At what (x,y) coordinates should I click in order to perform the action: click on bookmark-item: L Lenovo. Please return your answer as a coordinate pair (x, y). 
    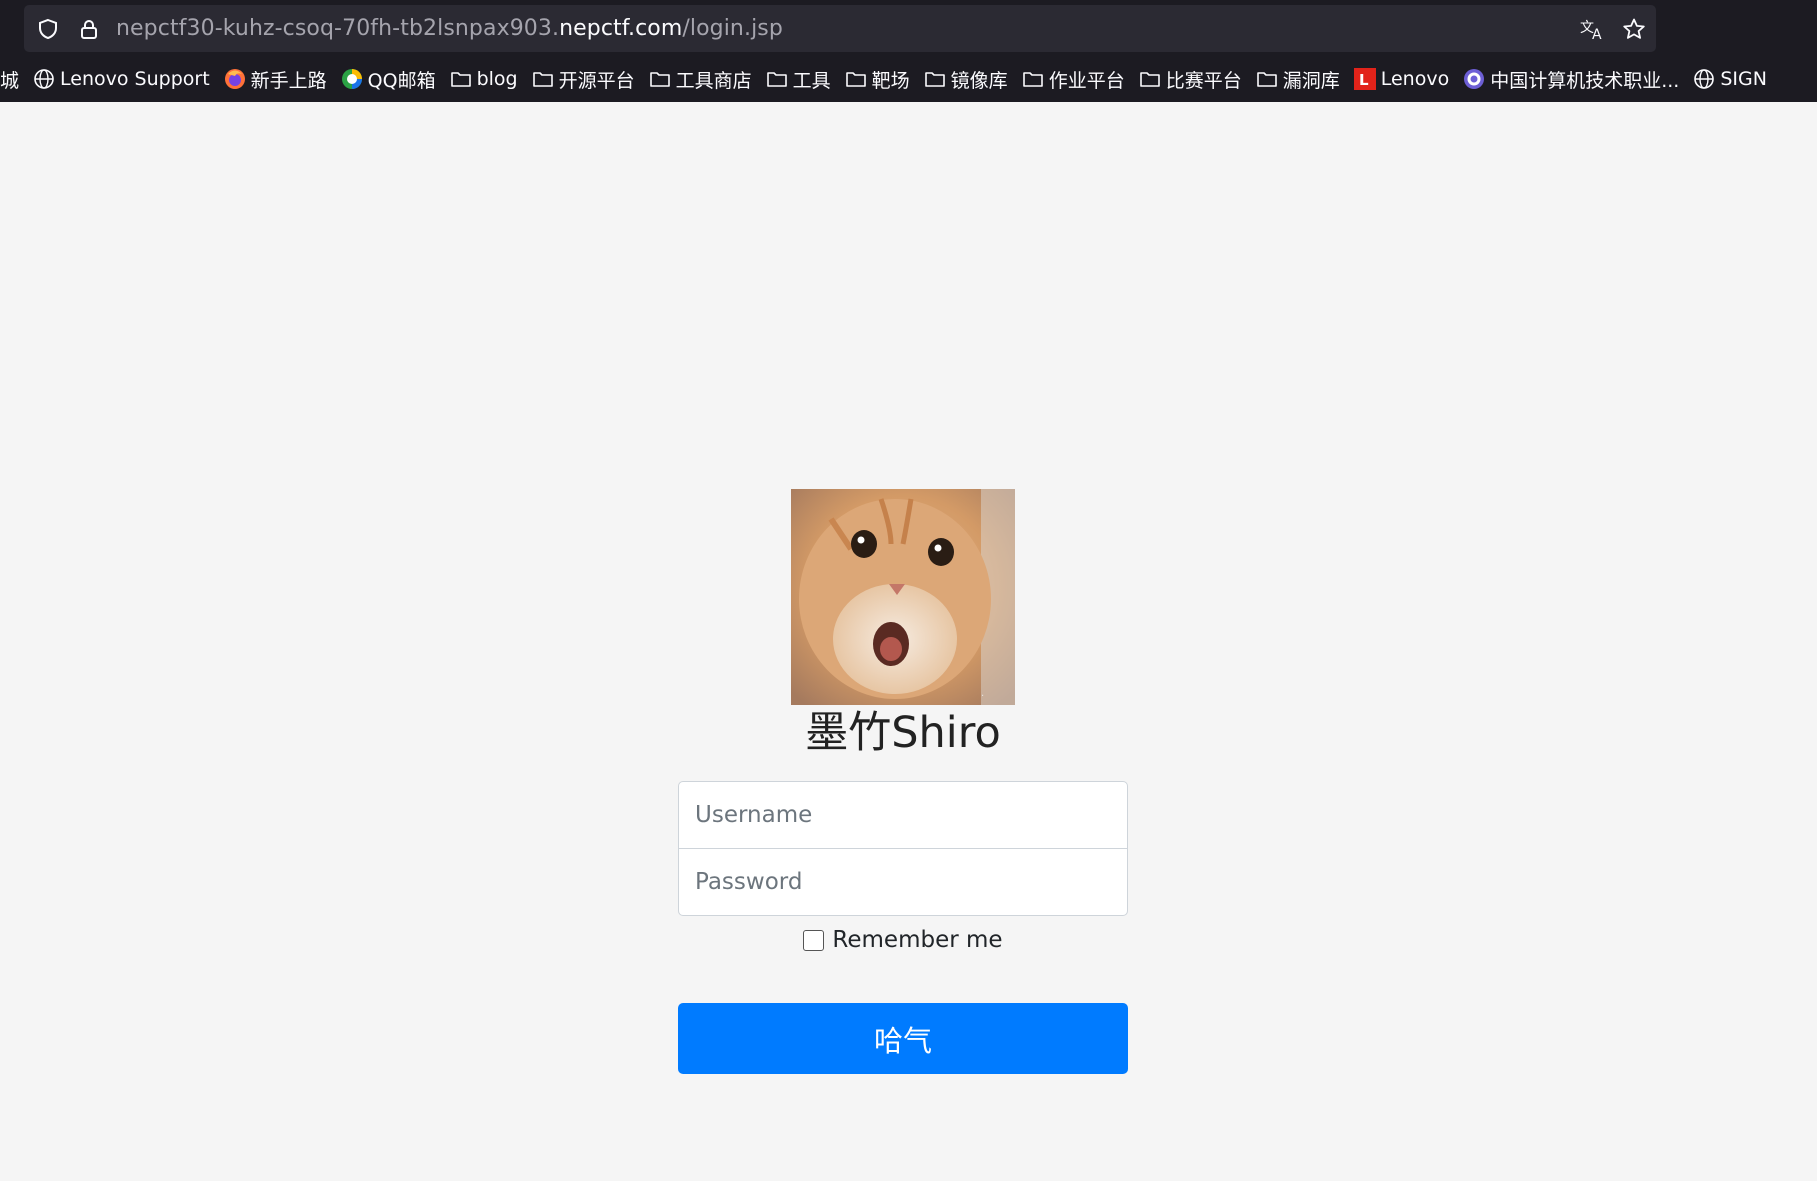
    Looking at the image, I should click on (1401, 79).